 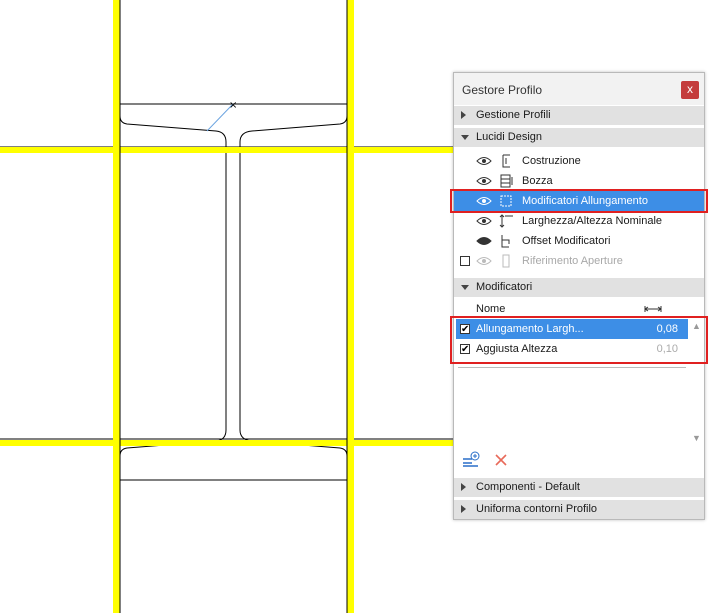 I want to click on annotation-highlight-layer, so click(x=579, y=201).